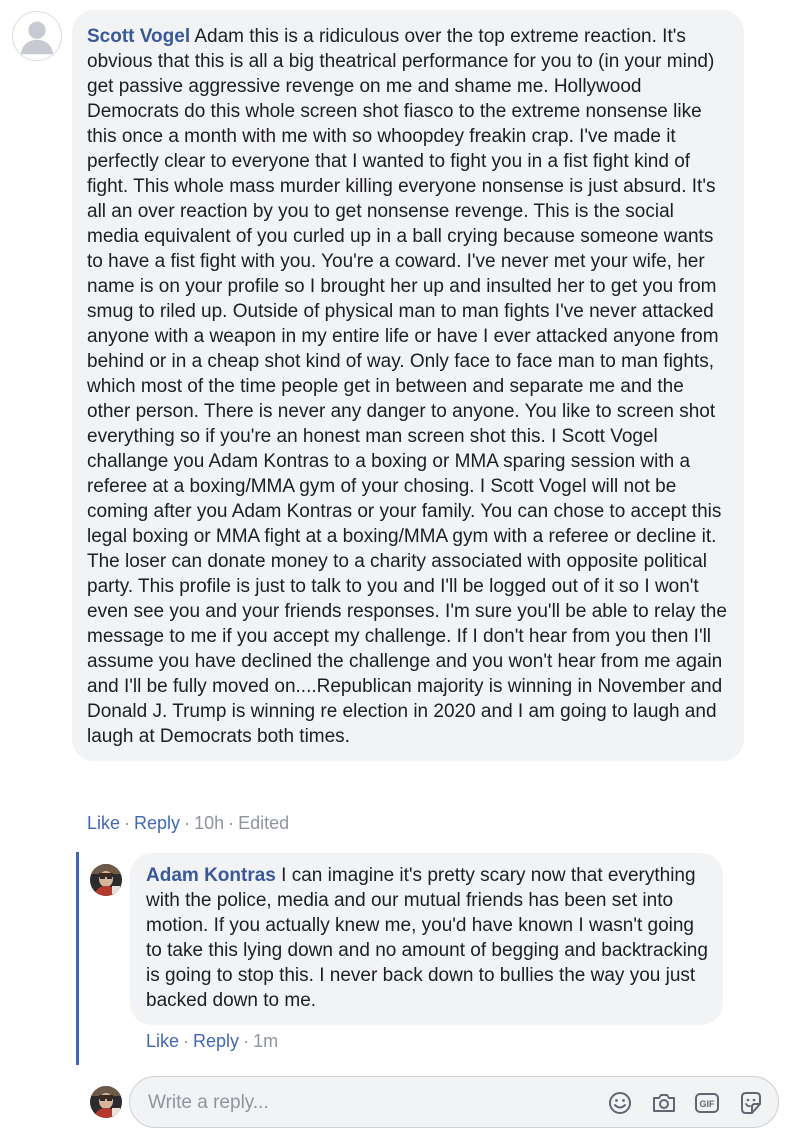 Image resolution: width=792 pixels, height=1144 pixels. What do you see at coordinates (751, 1103) in the screenshot?
I see `sticker-icon` at bounding box center [751, 1103].